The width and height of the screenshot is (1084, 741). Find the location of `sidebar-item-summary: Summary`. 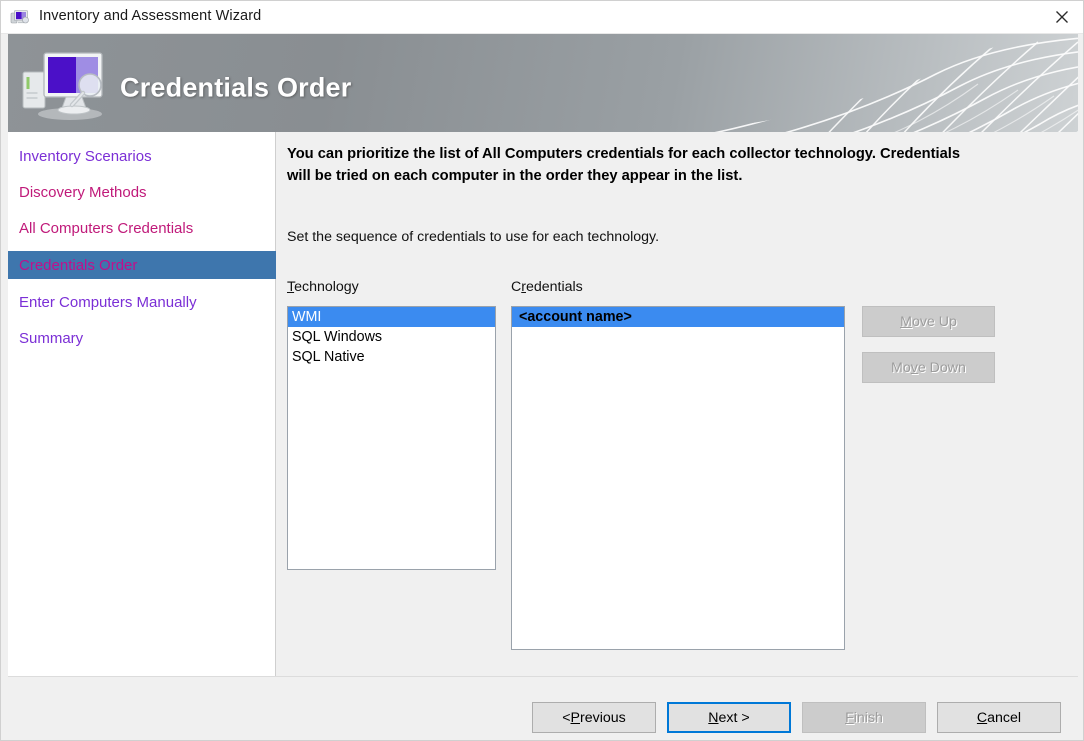

sidebar-item-summary: Summary is located at coordinates (144, 338).